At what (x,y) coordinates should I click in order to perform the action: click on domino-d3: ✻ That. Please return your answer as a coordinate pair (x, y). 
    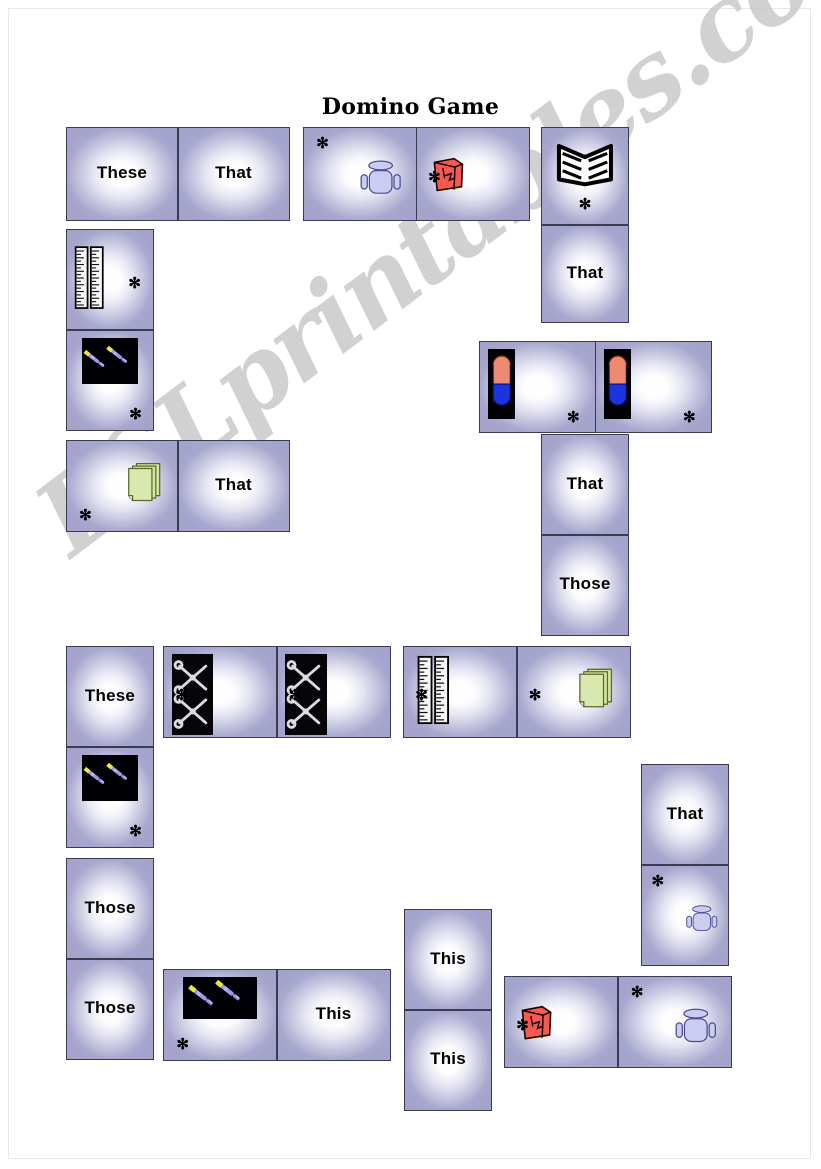
    Looking at the image, I should click on (585, 225).